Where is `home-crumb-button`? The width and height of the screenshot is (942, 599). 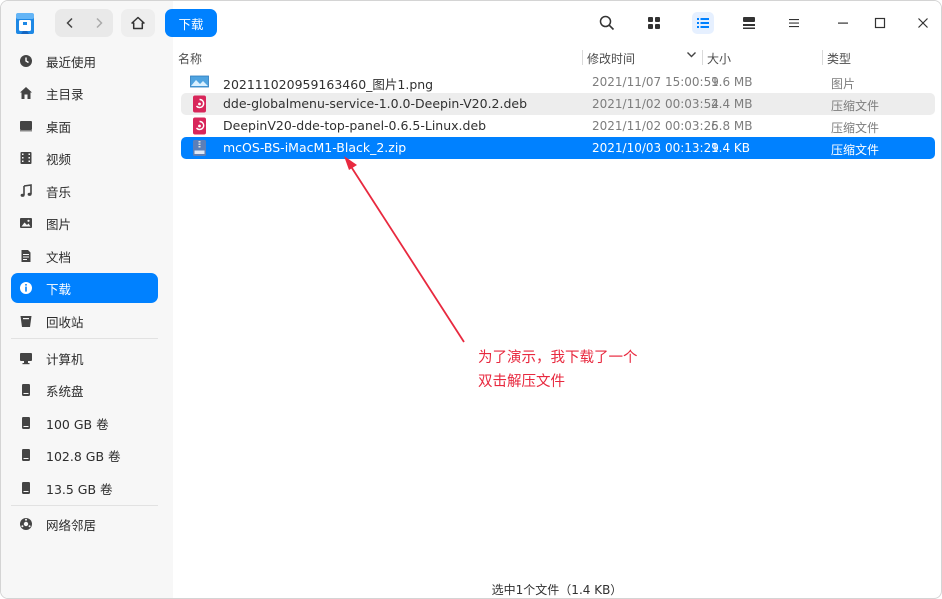 home-crumb-button is located at coordinates (138, 23).